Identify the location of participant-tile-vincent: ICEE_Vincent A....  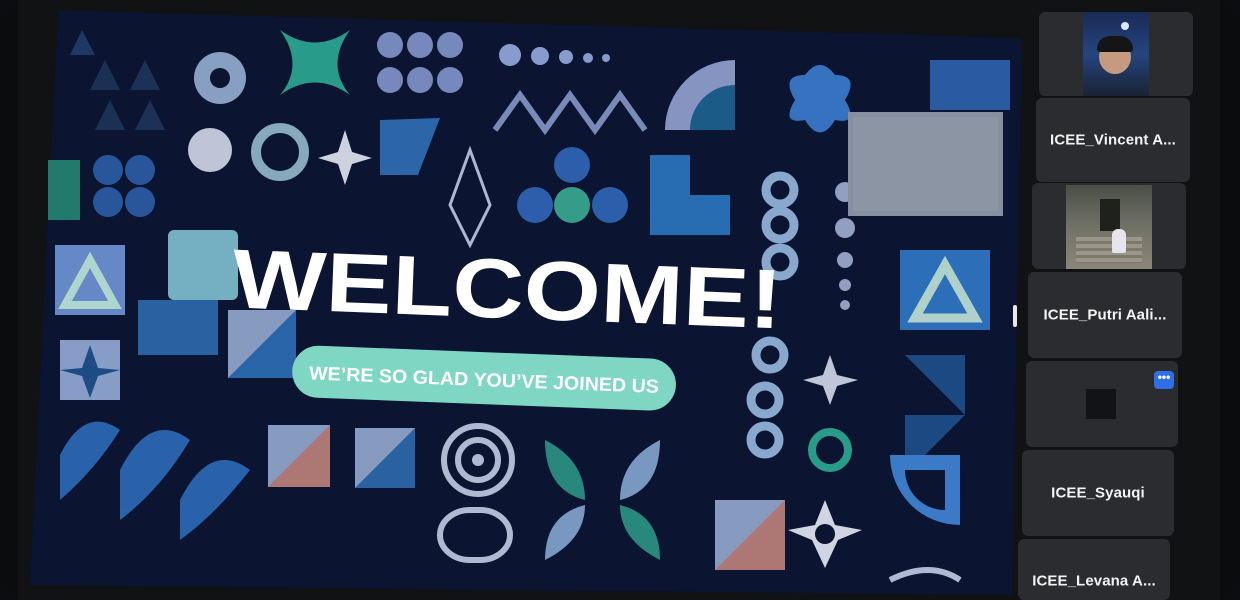
(1113, 140).